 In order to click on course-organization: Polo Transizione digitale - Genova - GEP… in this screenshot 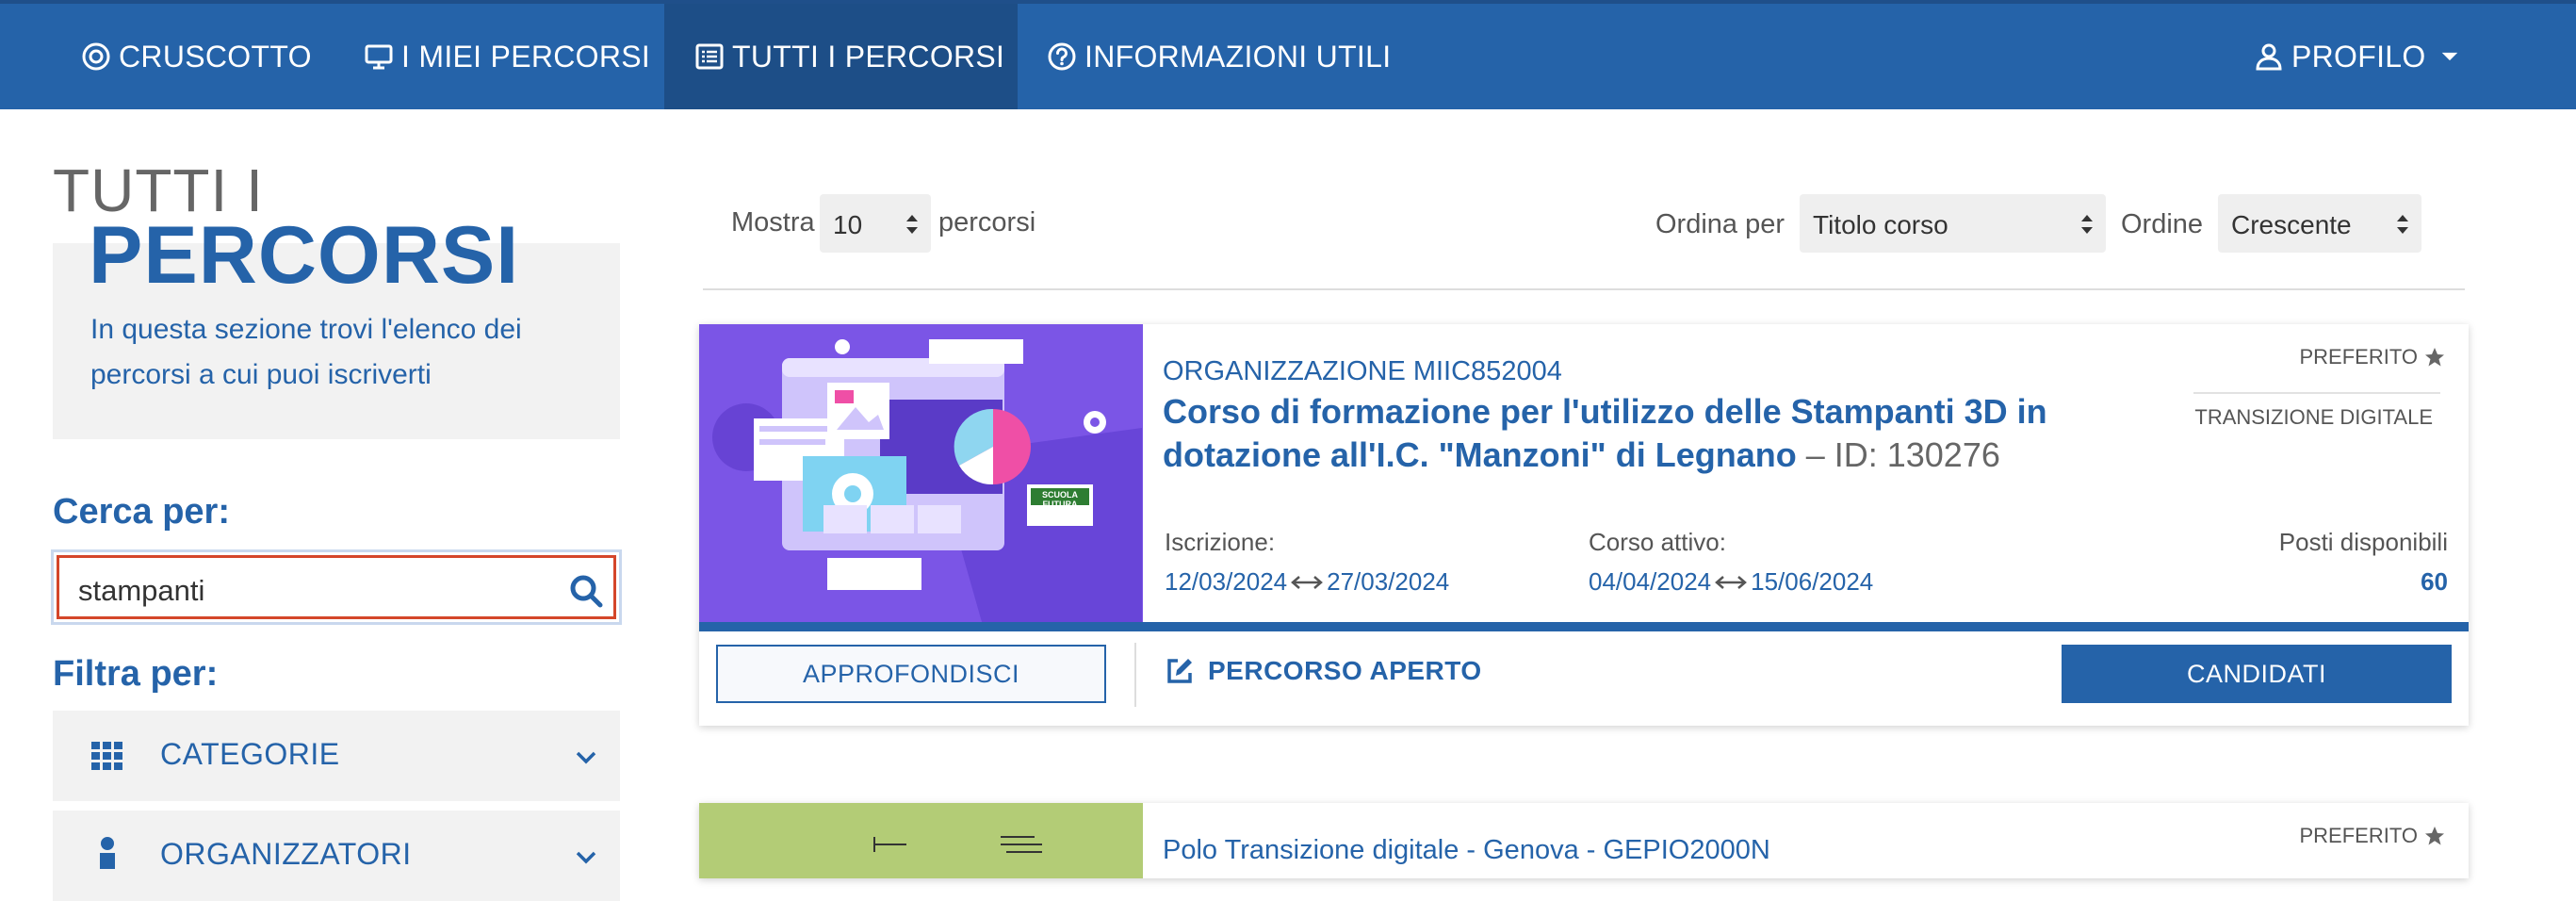, I will do `click(1466, 850)`.